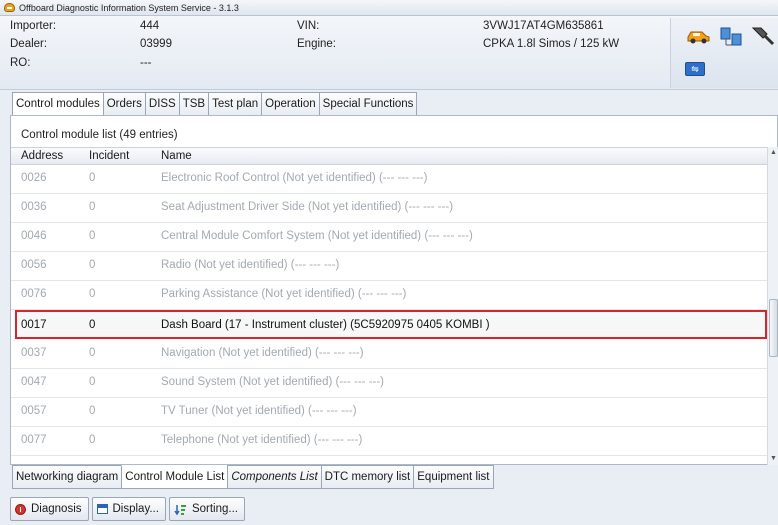 The image size is (778, 525). Describe the element at coordinates (34, 382) in the screenshot. I see `cell-address: 0047` at that location.